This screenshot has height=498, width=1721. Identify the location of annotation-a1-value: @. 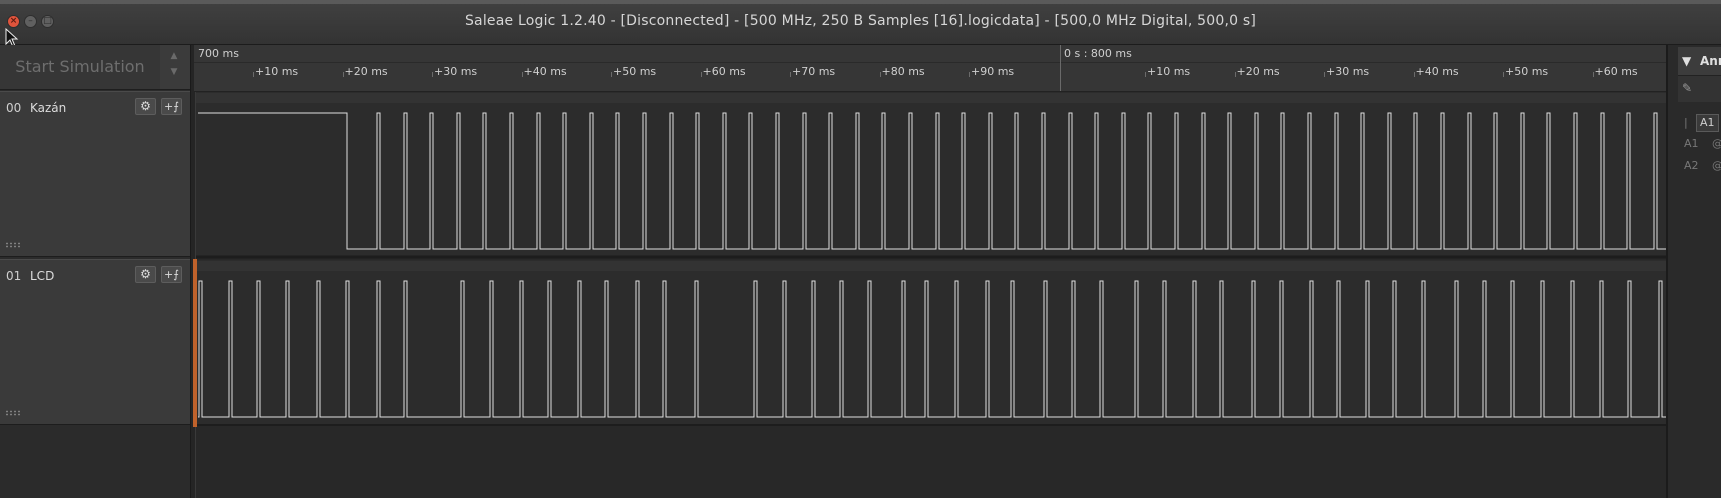
(1716, 143).